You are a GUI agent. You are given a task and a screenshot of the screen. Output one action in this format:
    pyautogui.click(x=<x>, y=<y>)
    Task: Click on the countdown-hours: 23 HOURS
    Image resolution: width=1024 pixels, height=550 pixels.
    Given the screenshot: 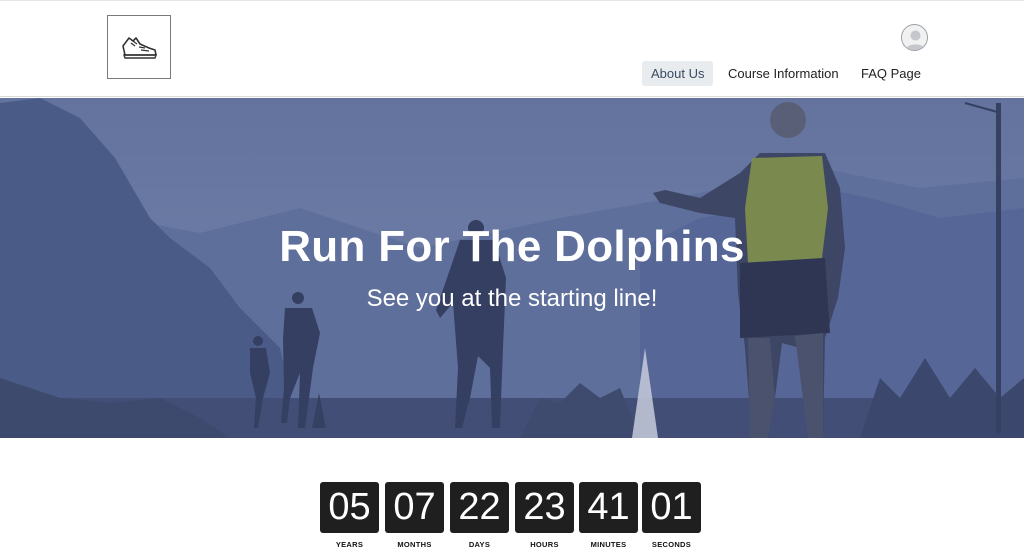 What is the action you would take?
    pyautogui.click(x=545, y=515)
    